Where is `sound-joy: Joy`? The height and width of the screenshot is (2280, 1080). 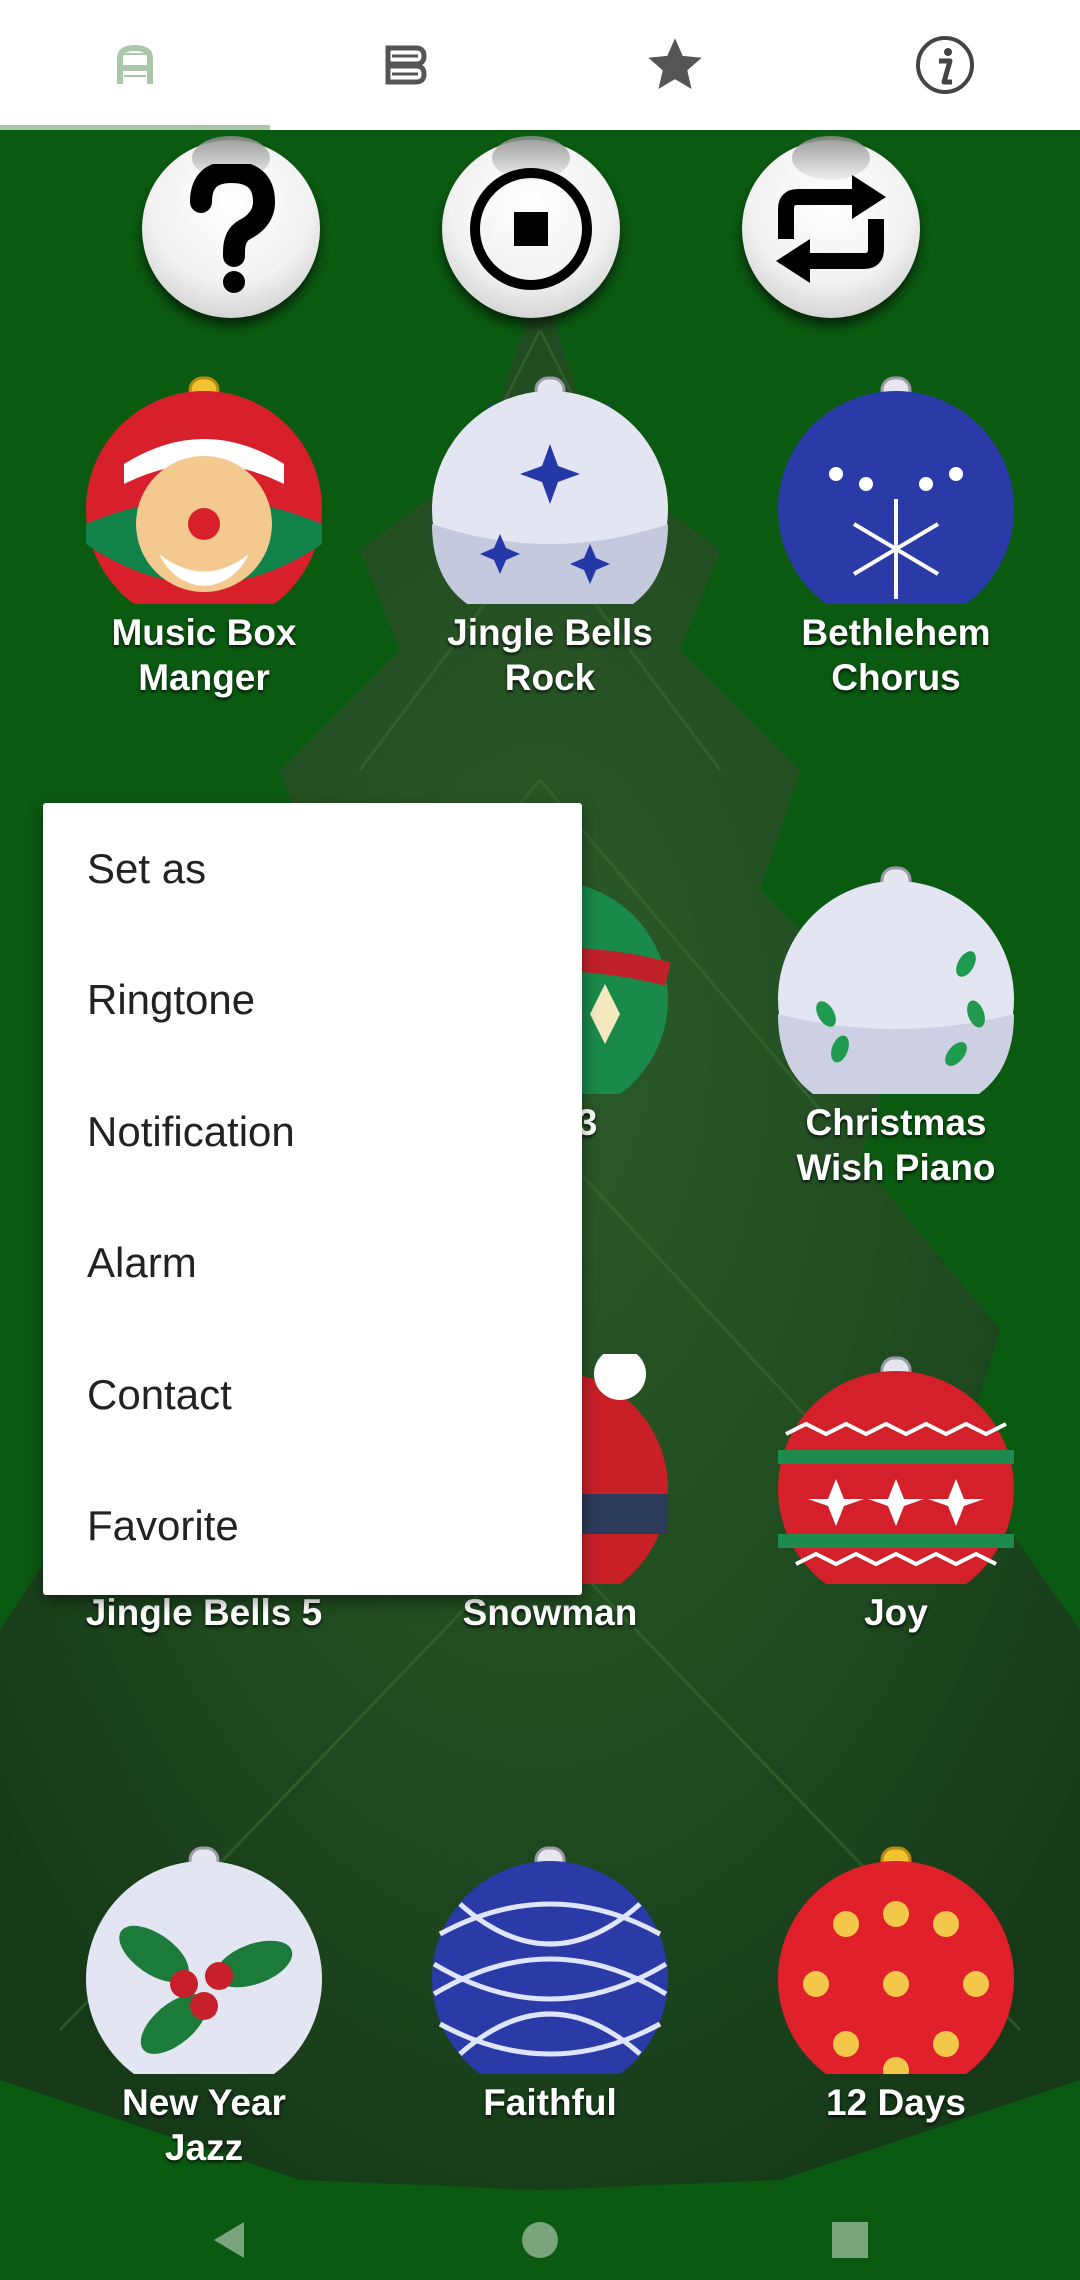
sound-joy: Joy is located at coordinates (896, 1494).